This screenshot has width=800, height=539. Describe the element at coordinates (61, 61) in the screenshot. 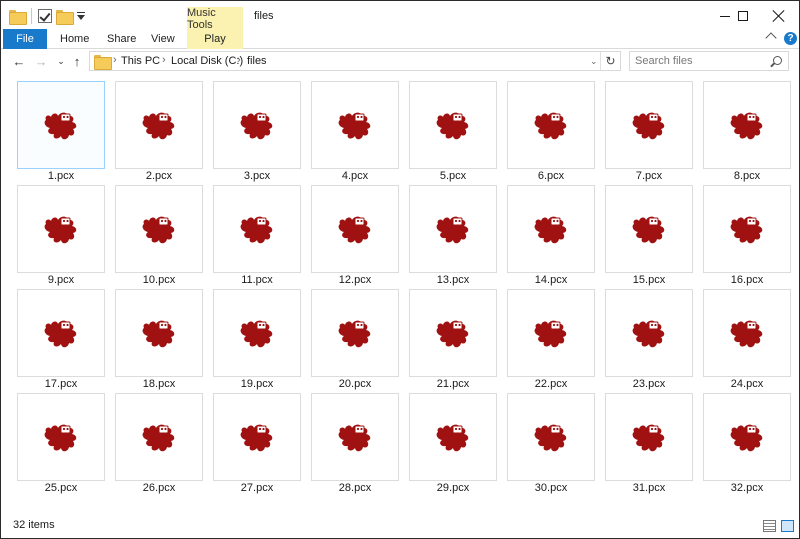

I see `recent-locations-chevron-icon: ⌄` at that location.